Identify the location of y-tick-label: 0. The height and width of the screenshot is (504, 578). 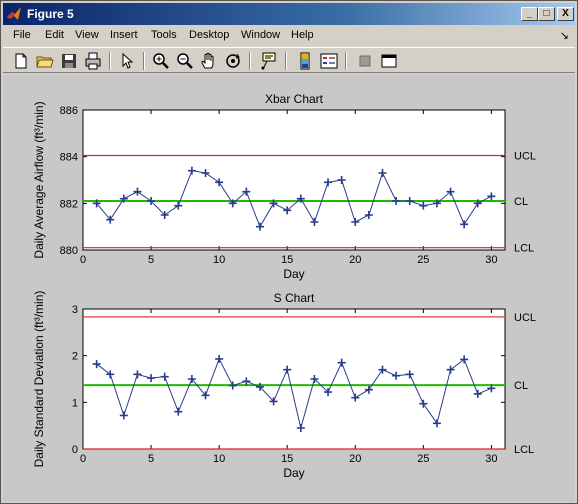
(75, 450).